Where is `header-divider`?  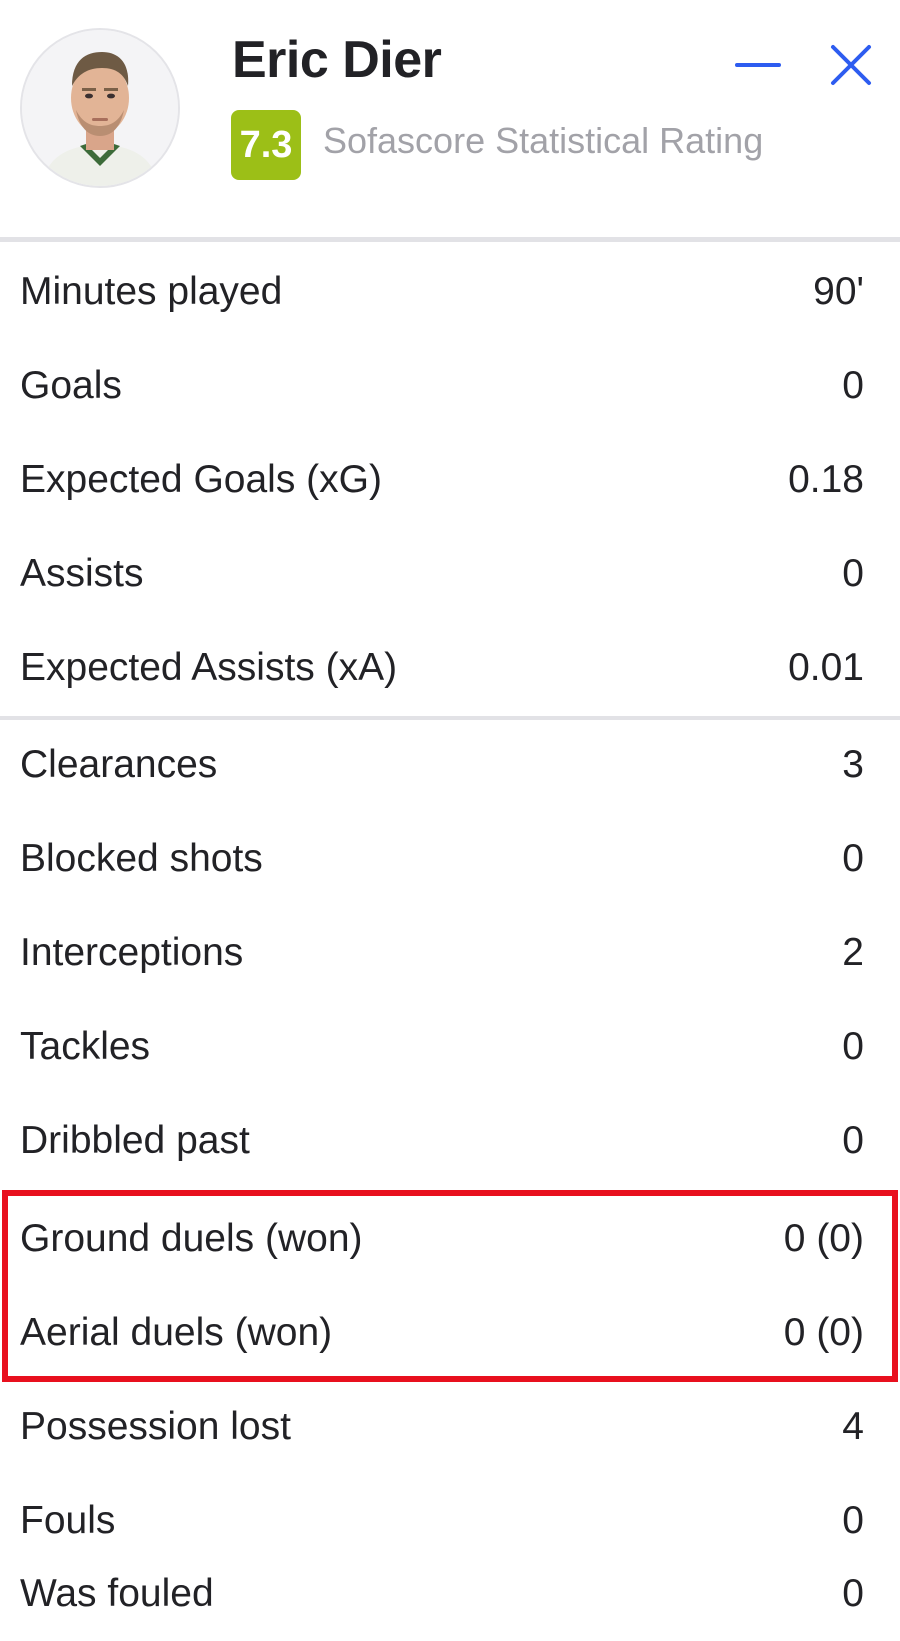
header-divider is located at coordinates (450, 239).